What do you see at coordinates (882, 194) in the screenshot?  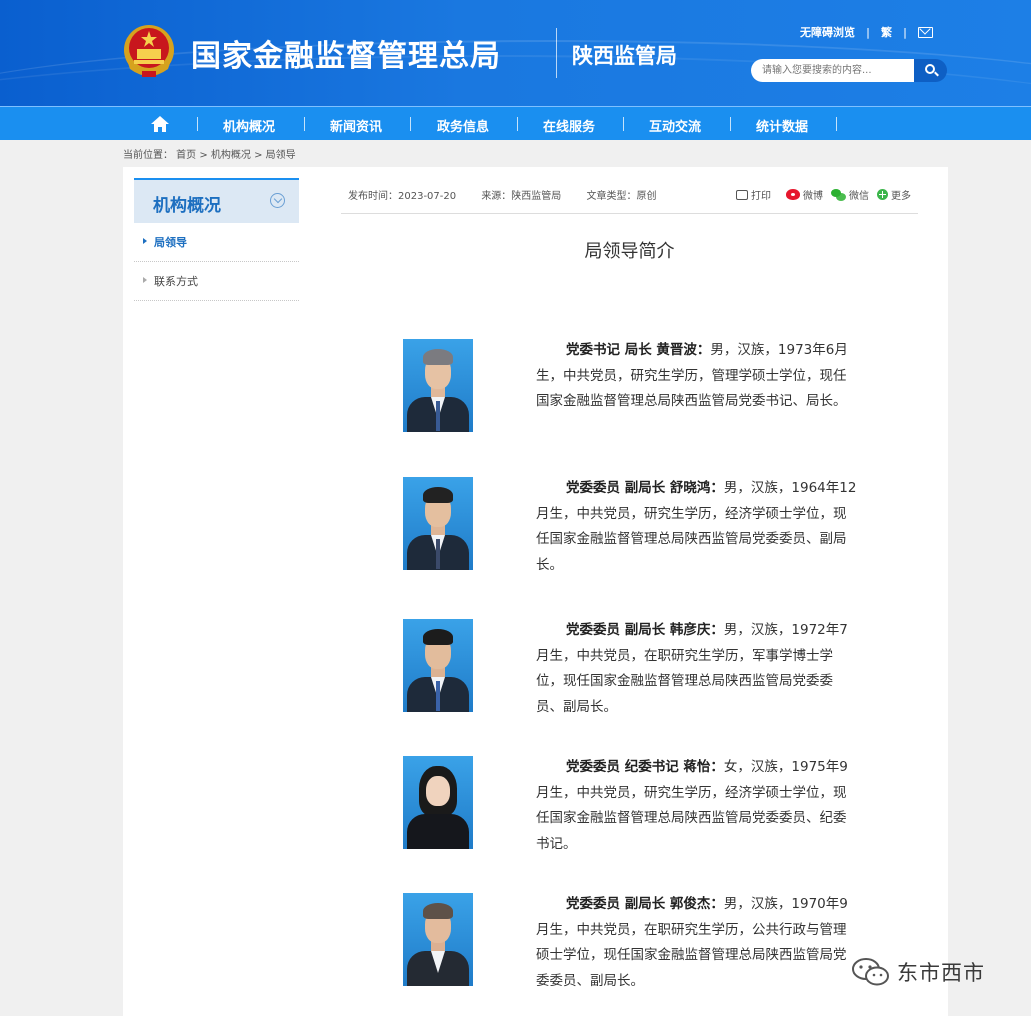 I see `plus-icon` at bounding box center [882, 194].